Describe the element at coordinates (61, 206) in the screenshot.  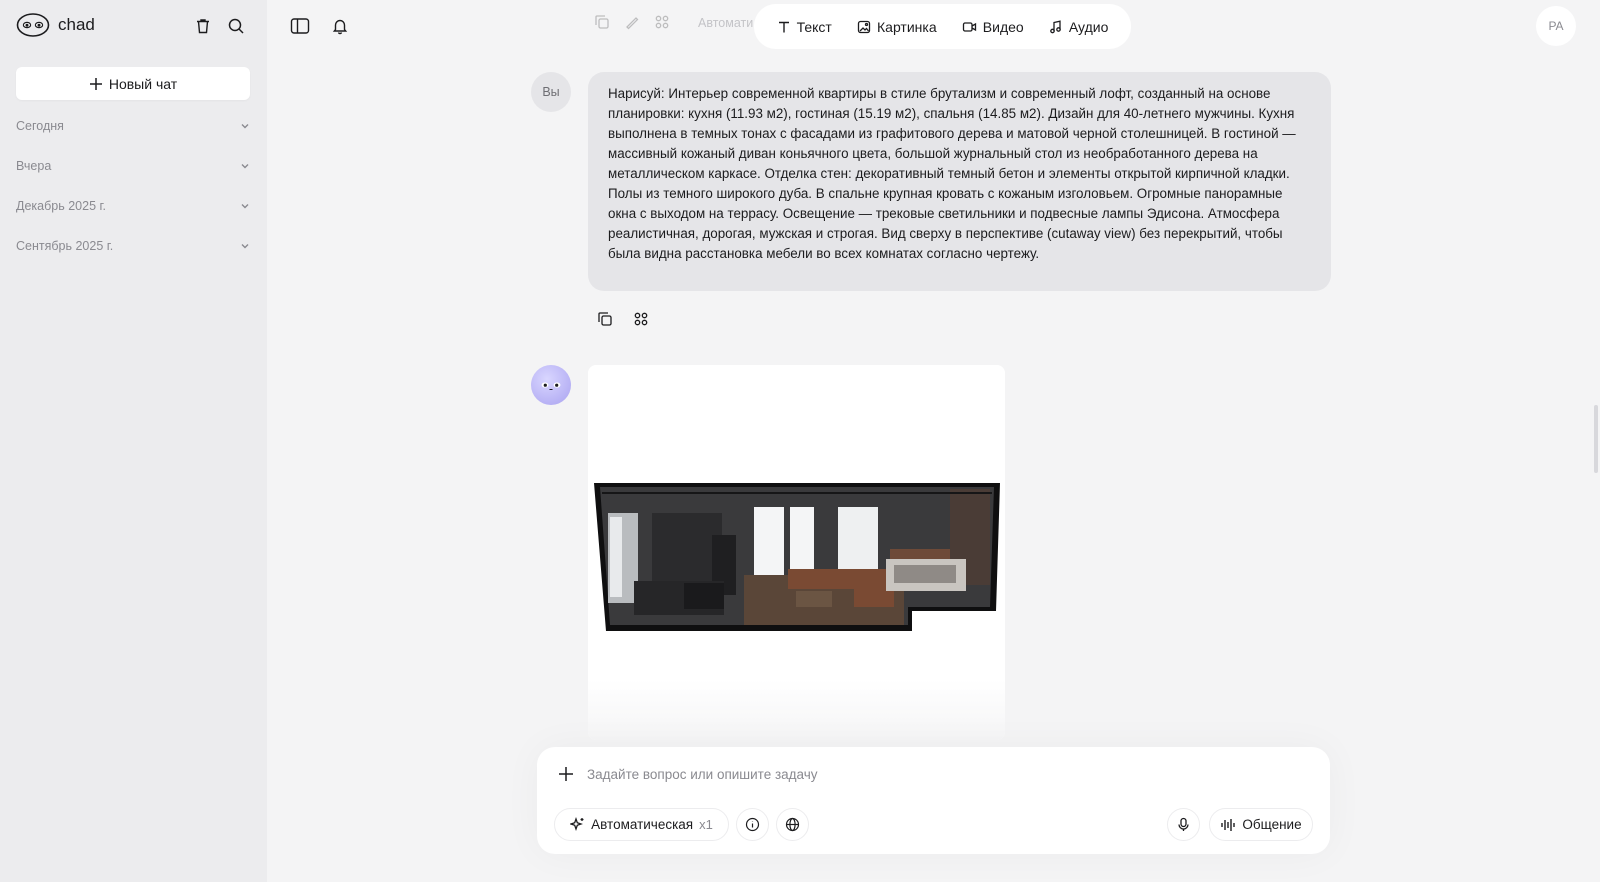
I see `history-group-label: Декабрь 2025 г.` at that location.